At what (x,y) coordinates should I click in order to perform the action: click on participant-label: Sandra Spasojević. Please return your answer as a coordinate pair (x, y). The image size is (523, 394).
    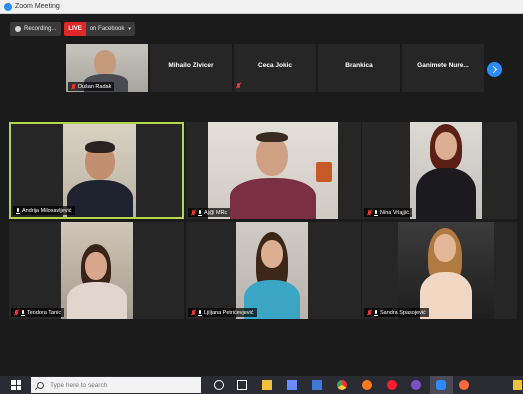
    Looking at the image, I should click on (396, 312).